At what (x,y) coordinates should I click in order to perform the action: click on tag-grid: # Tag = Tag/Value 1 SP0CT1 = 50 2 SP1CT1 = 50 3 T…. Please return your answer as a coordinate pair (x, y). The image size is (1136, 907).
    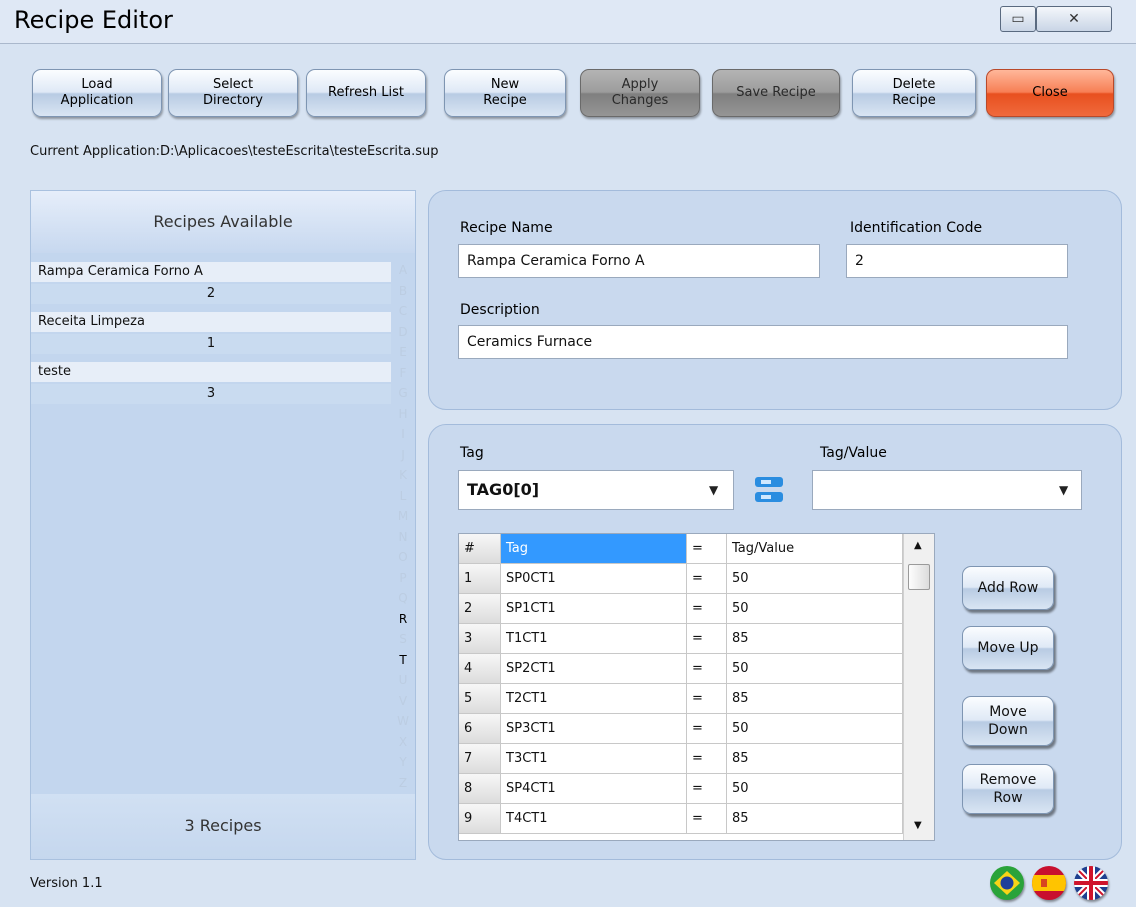
    Looking at the image, I should click on (696, 687).